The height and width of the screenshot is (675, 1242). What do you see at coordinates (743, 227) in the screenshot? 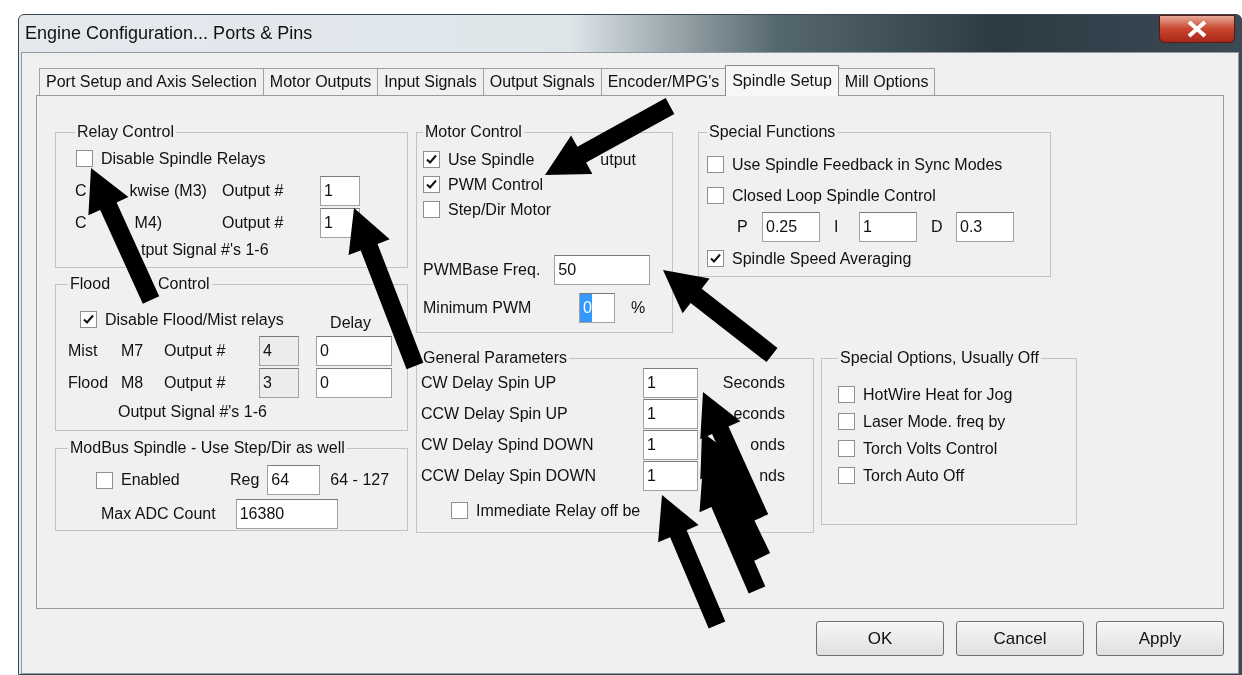
I see `label: P` at bounding box center [743, 227].